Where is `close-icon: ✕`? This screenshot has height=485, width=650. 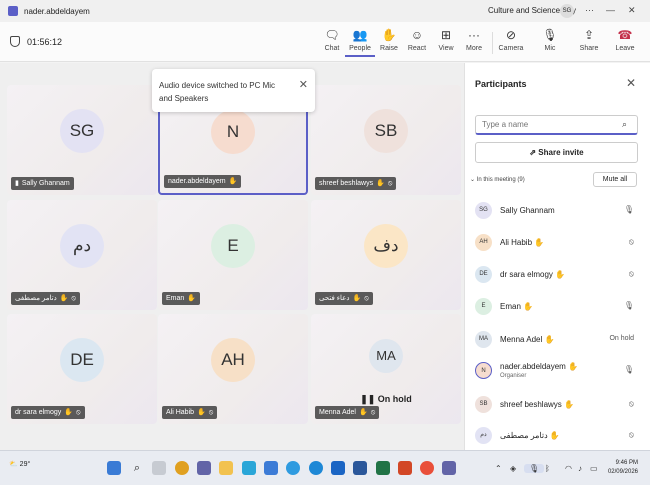
close-icon: ✕ is located at coordinates (303, 85).